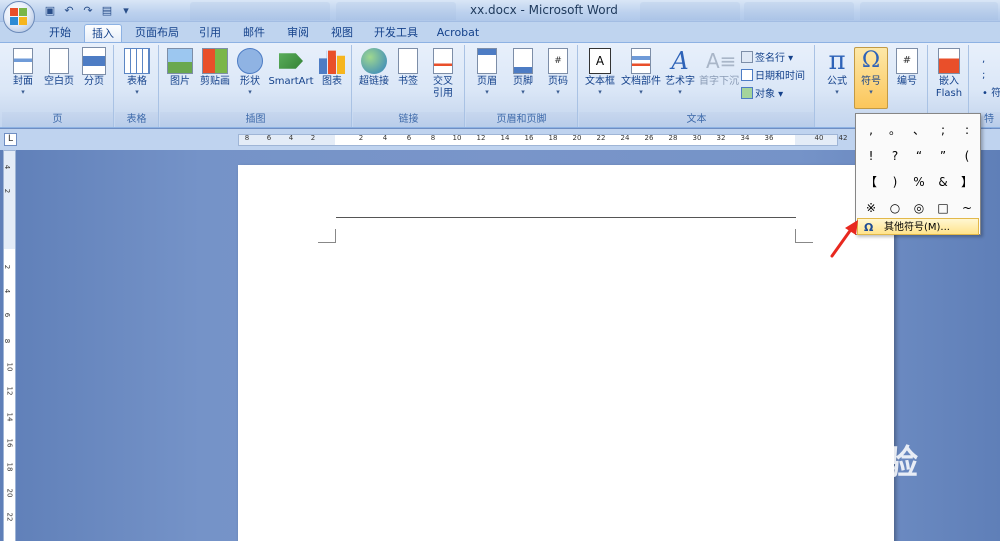  What do you see at coordinates (9, 345) in the screenshot?
I see `vertical-ruler: 4 2 2 4 6 8 10 12 14 16 18 20 22` at bounding box center [9, 345].